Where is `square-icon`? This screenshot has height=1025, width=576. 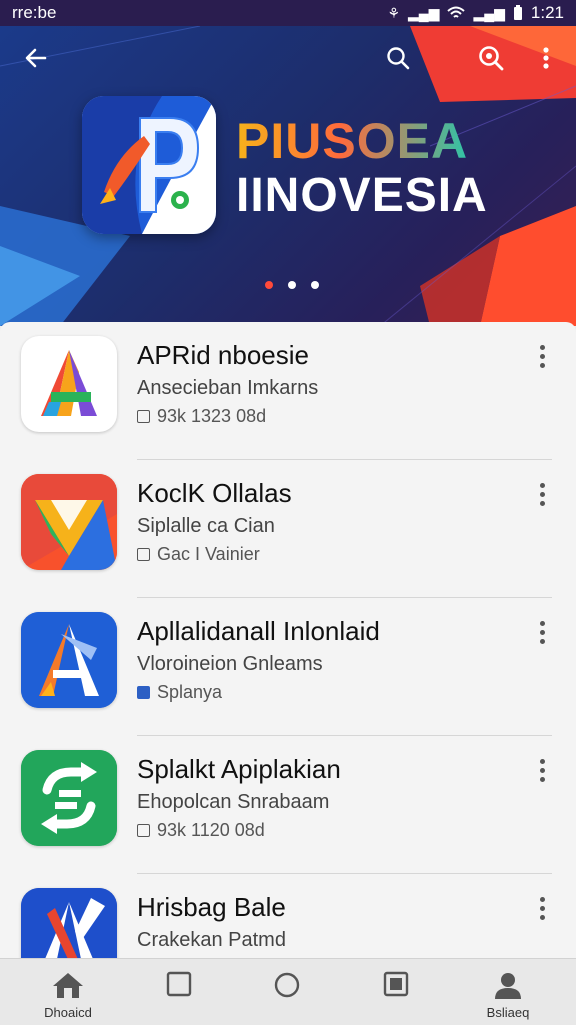 square-icon is located at coordinates (179, 984).